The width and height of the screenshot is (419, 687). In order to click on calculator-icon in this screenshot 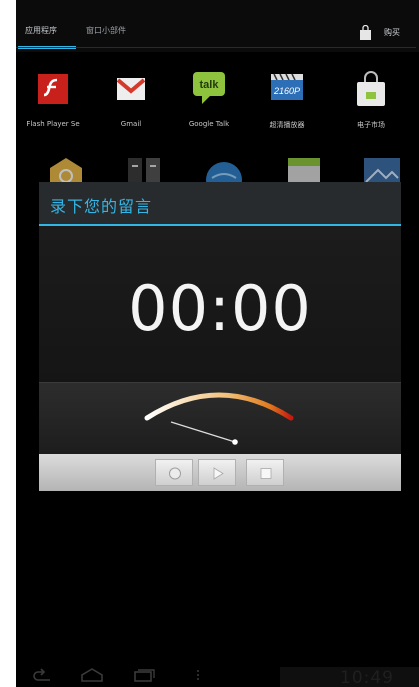, I will do `click(144, 172)`.